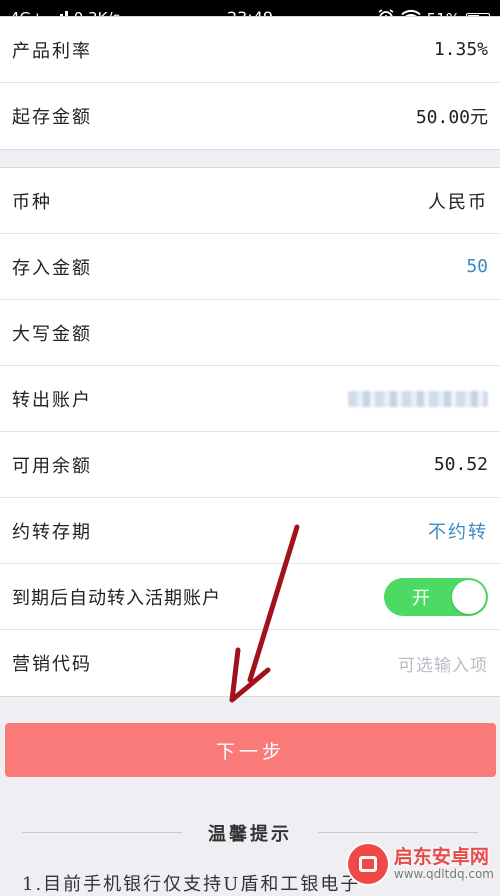 The image size is (500, 896). I want to click on from-account-label: 转出账户, so click(52, 400).